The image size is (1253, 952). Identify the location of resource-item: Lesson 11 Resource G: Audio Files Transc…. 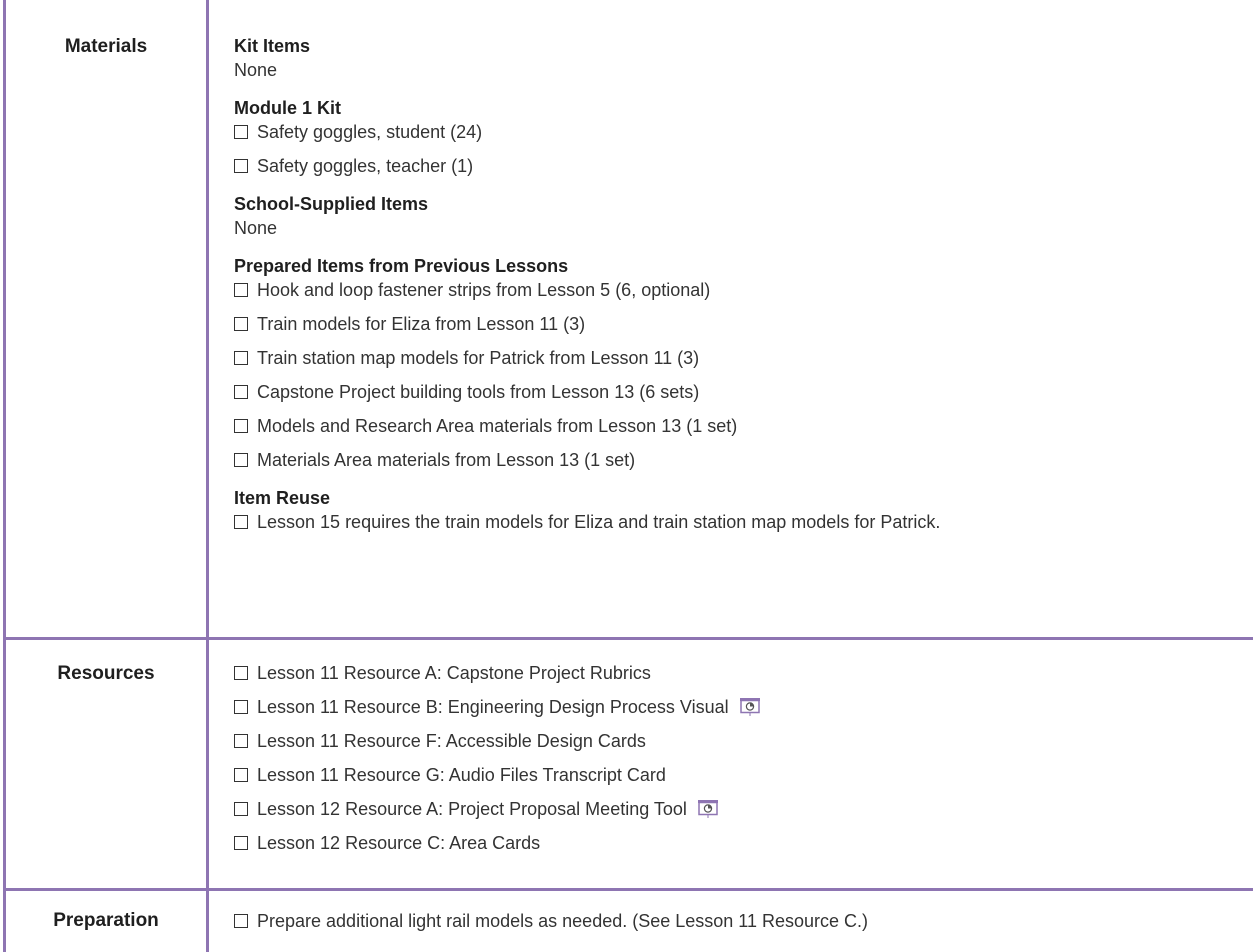
(734, 775).